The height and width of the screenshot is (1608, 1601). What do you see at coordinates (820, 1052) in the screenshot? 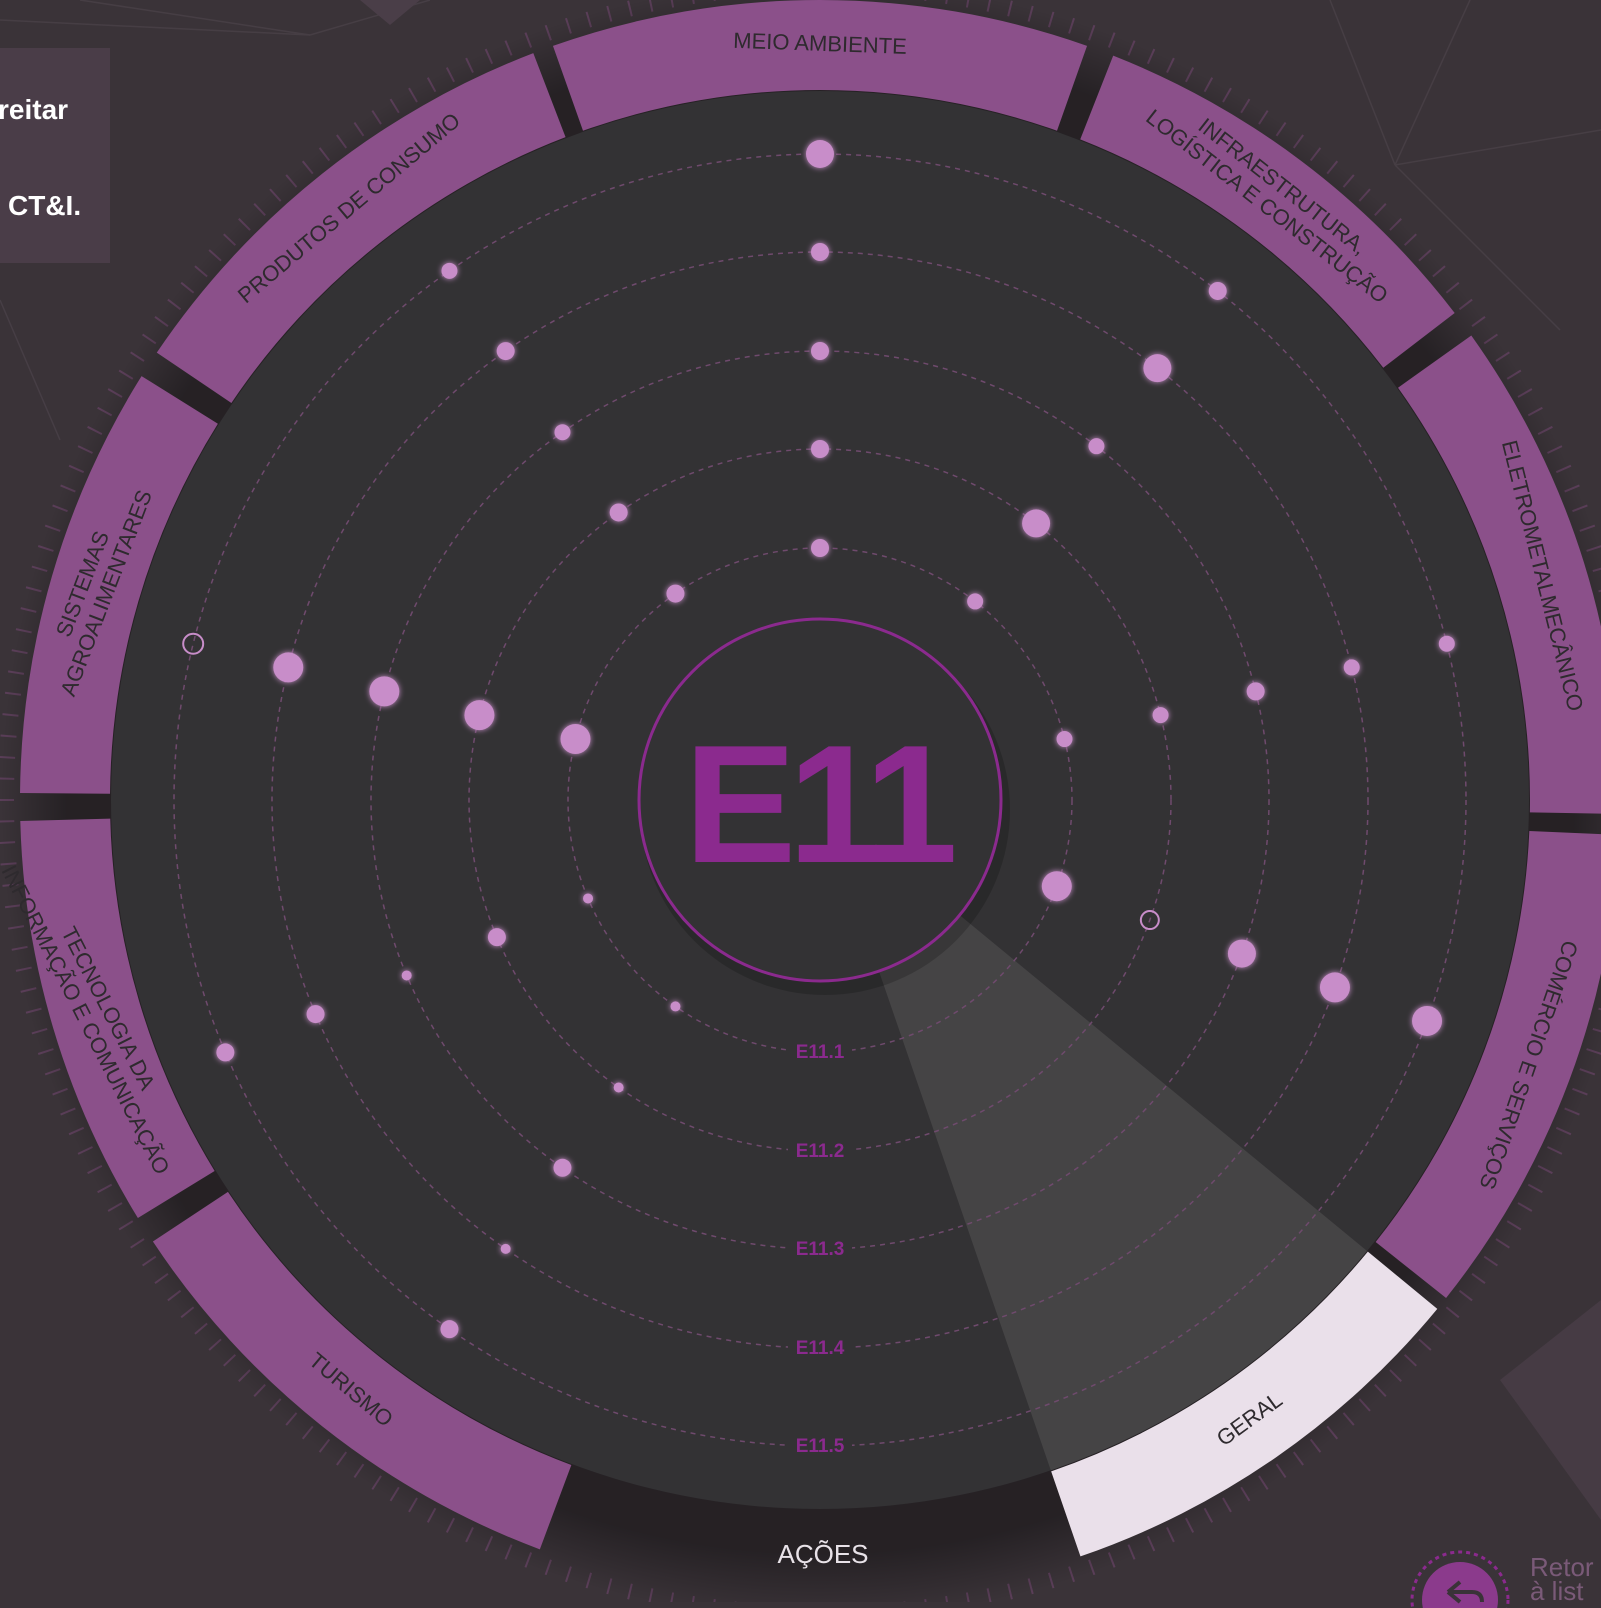
I see `ring-label: E11.1` at bounding box center [820, 1052].